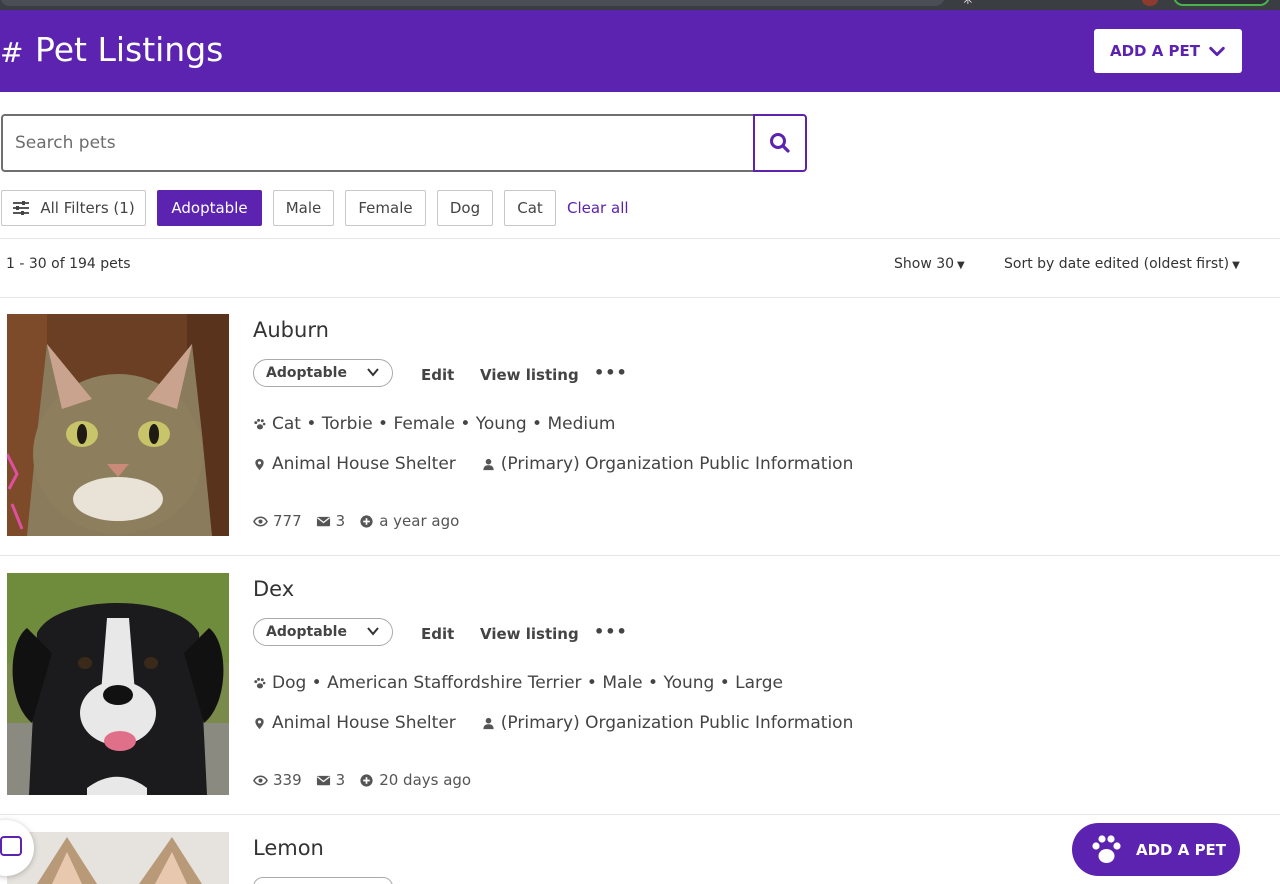 The width and height of the screenshot is (1280, 884). Describe the element at coordinates (287, 521) in the screenshot. I see `view-count: 777` at that location.